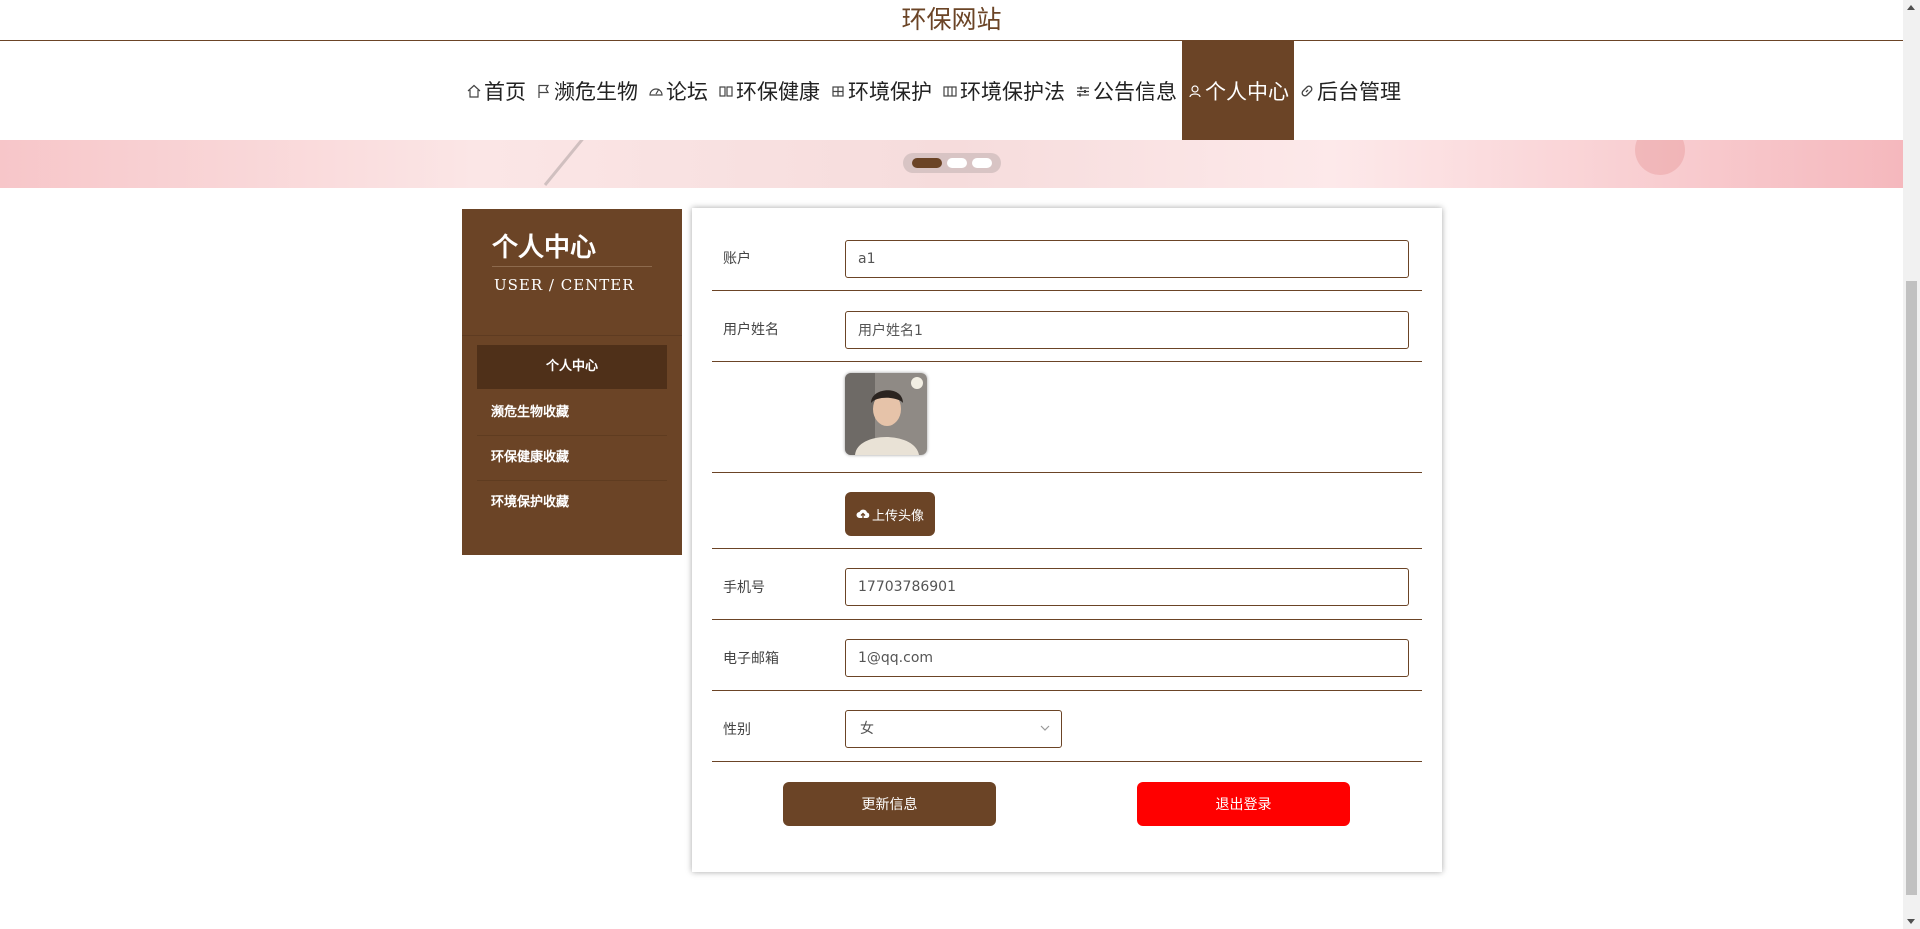  I want to click on nav-item-label: 环保健康, so click(778, 91).